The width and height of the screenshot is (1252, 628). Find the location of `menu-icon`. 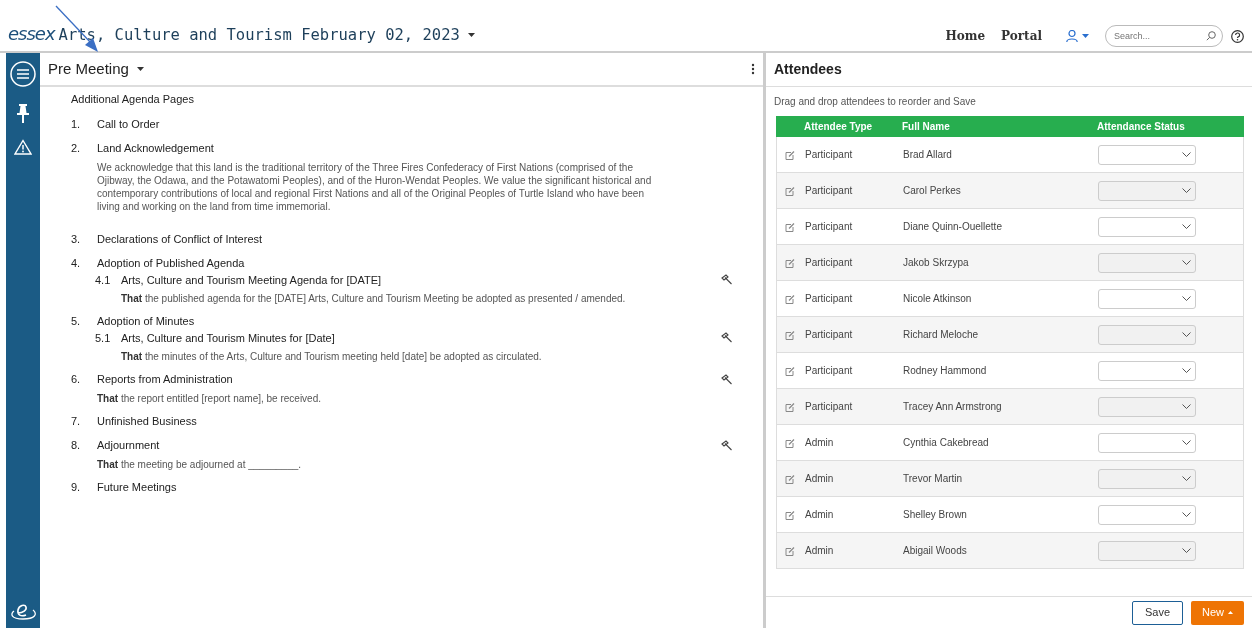

menu-icon is located at coordinates (23, 74).